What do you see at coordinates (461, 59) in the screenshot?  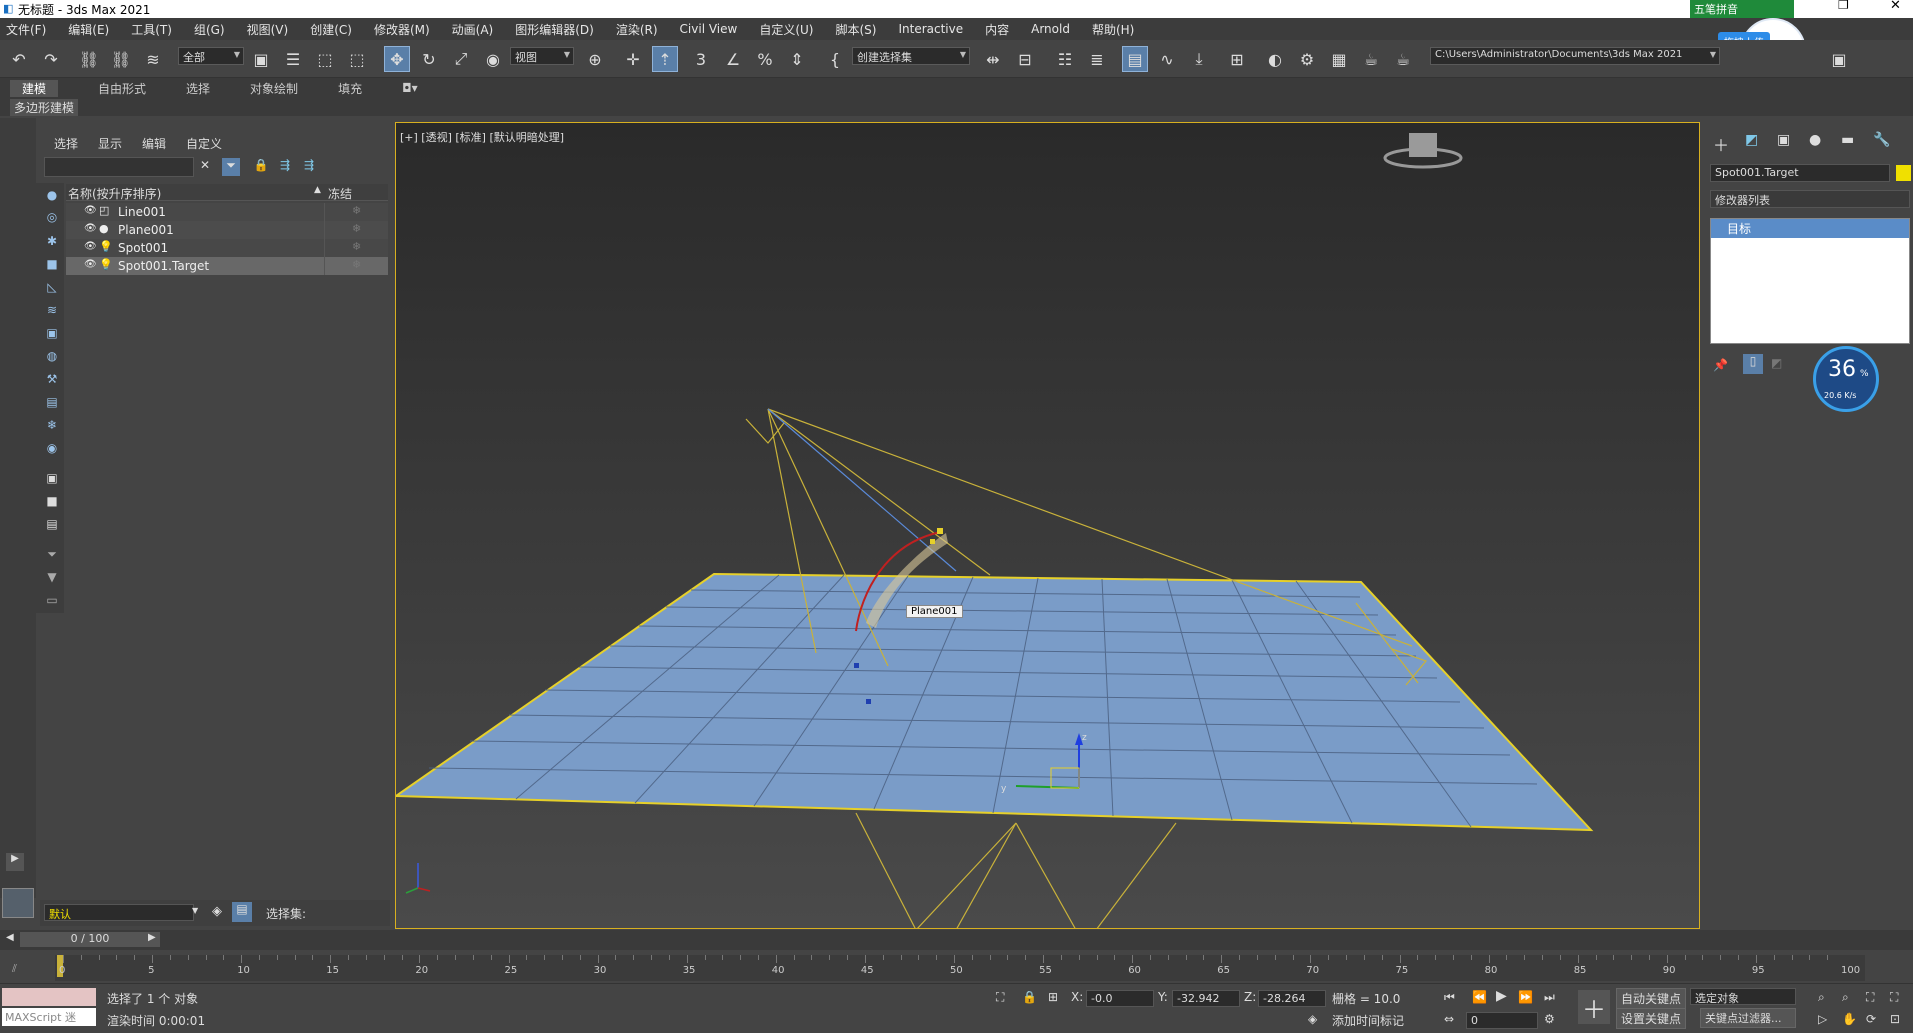 I see `scale-icon: ⤢` at bounding box center [461, 59].